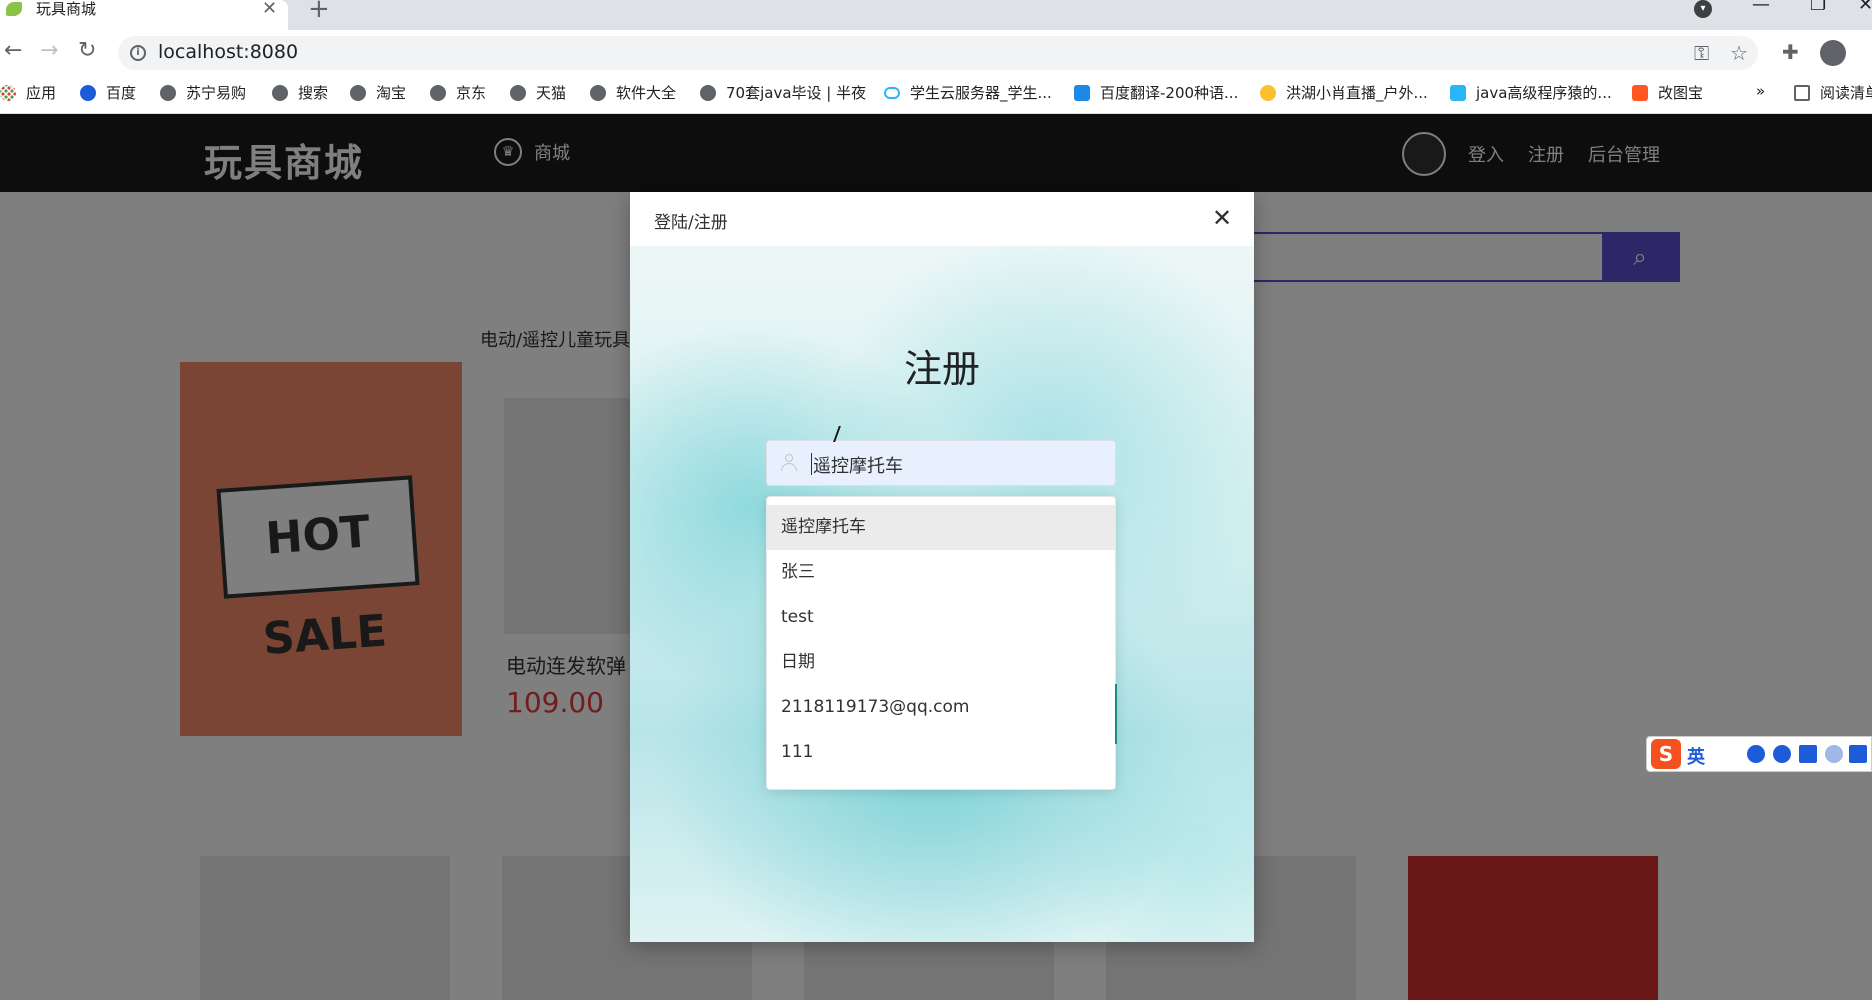 The height and width of the screenshot is (1000, 1872). What do you see at coordinates (319, 12) in the screenshot?
I see `new-tab-icon: +` at bounding box center [319, 12].